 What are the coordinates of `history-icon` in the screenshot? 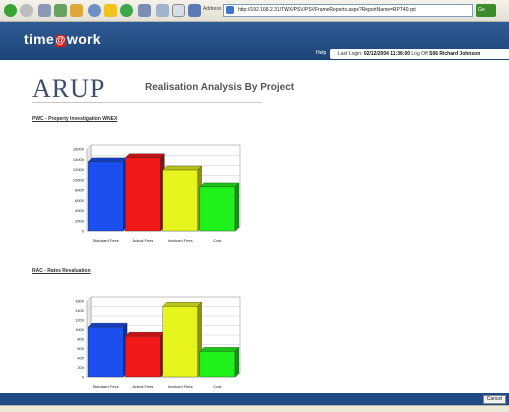 It's located at (144, 10).